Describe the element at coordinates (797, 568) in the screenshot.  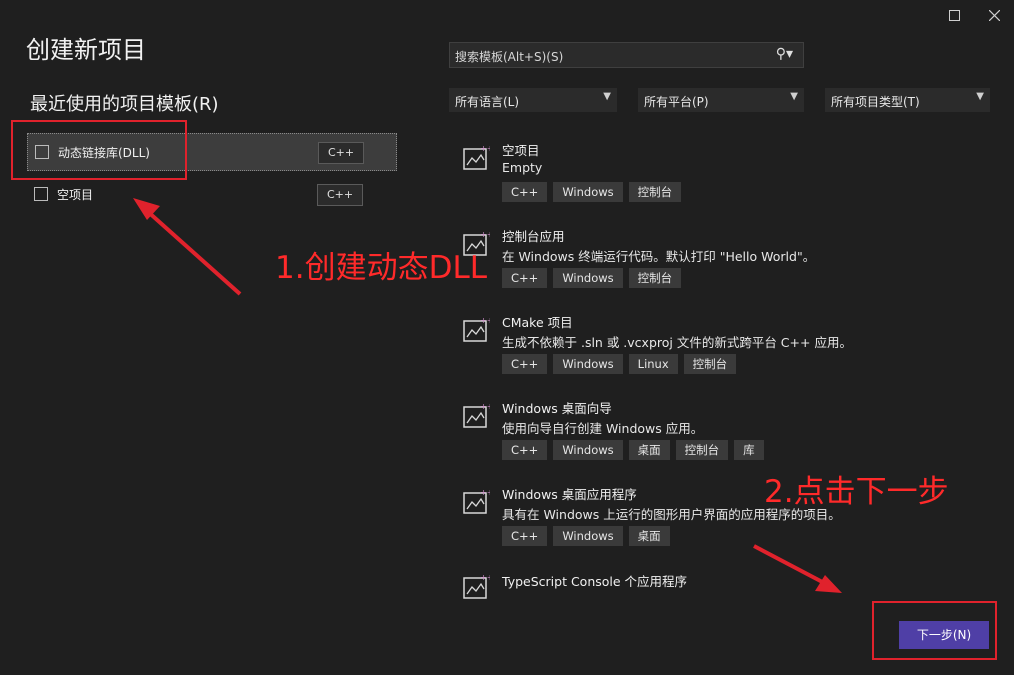
I see `arrow-to-next` at that location.